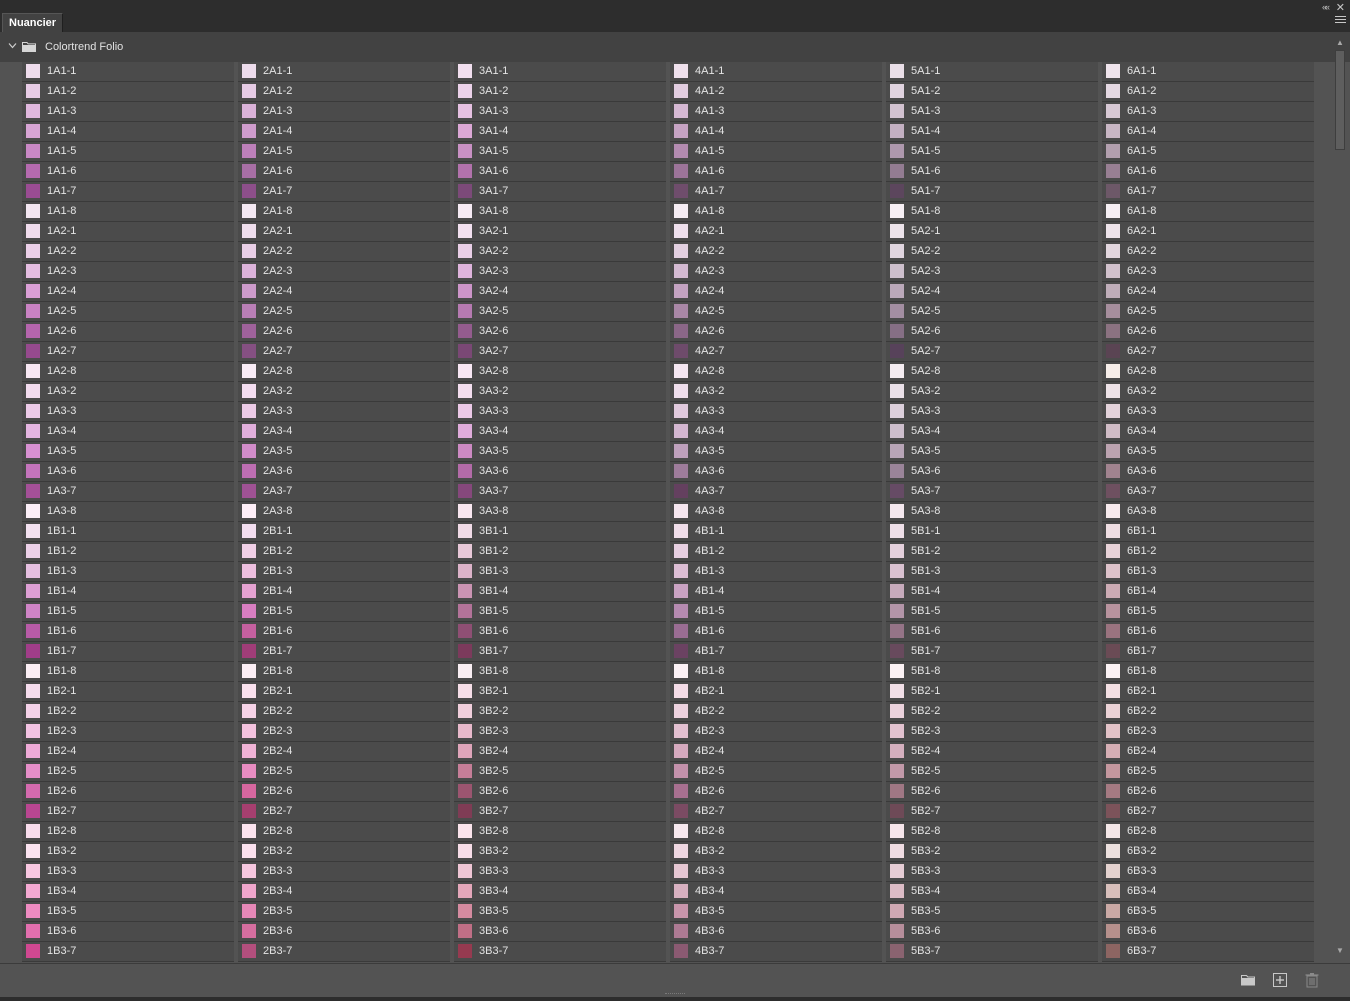 This screenshot has width=1350, height=1001. I want to click on swatch-row: 4A3-7, so click(776, 492).